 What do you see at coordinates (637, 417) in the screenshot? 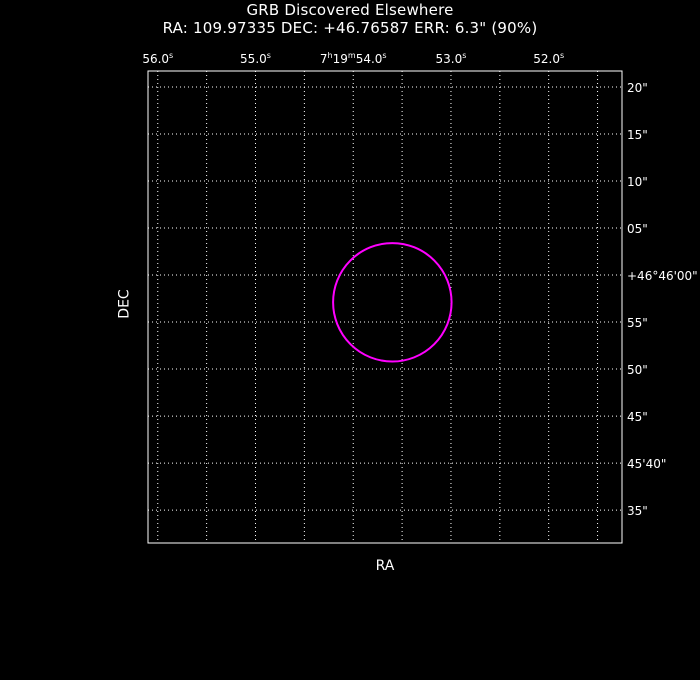
I see `y-tick-label: 45"` at bounding box center [637, 417].